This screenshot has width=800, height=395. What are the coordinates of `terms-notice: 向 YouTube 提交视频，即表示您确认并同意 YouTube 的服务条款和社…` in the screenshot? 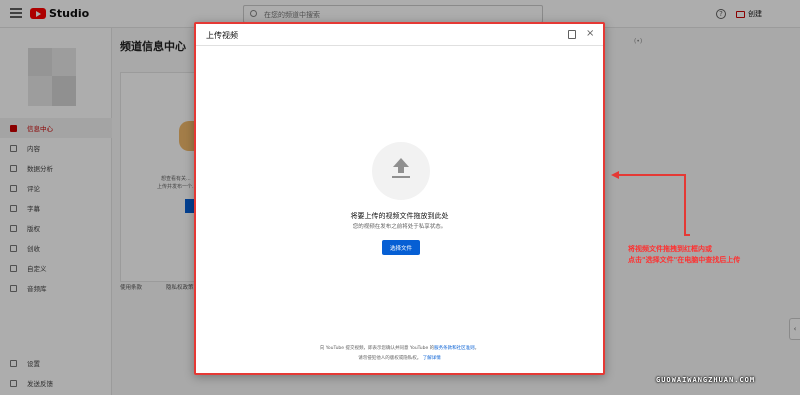 It's located at (399, 354).